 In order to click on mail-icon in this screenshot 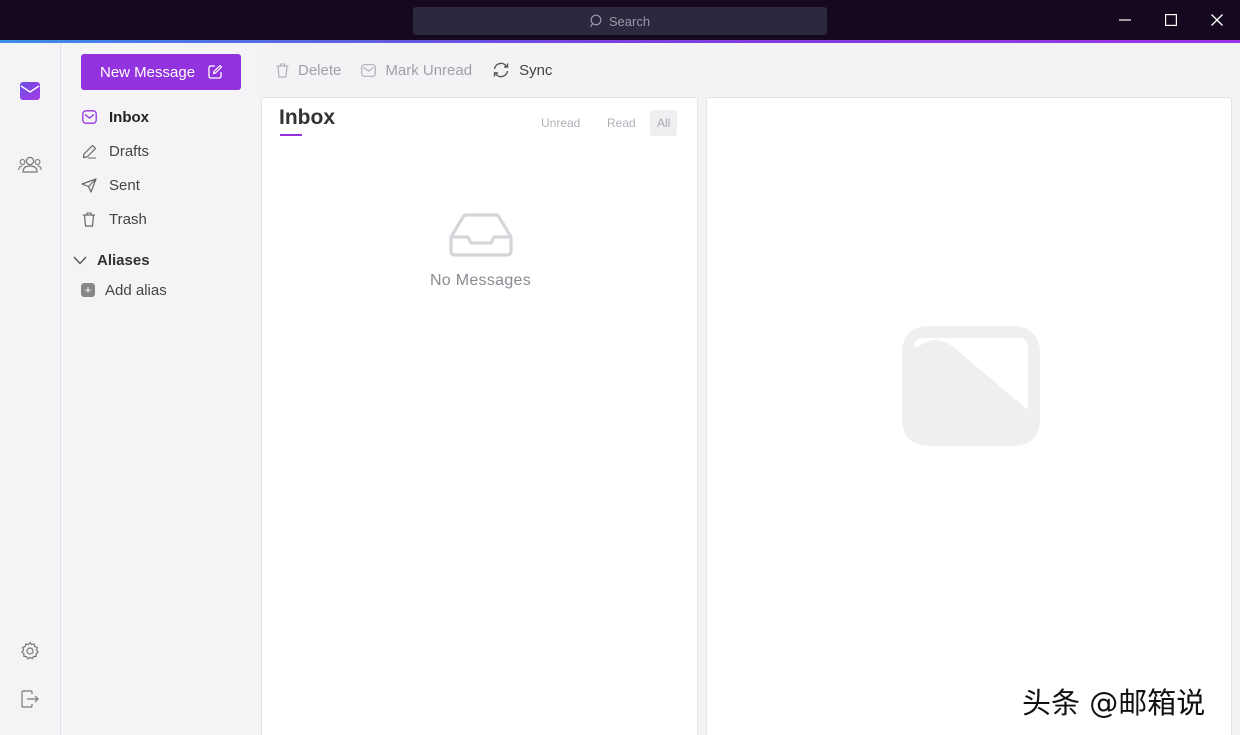, I will do `click(30, 91)`.